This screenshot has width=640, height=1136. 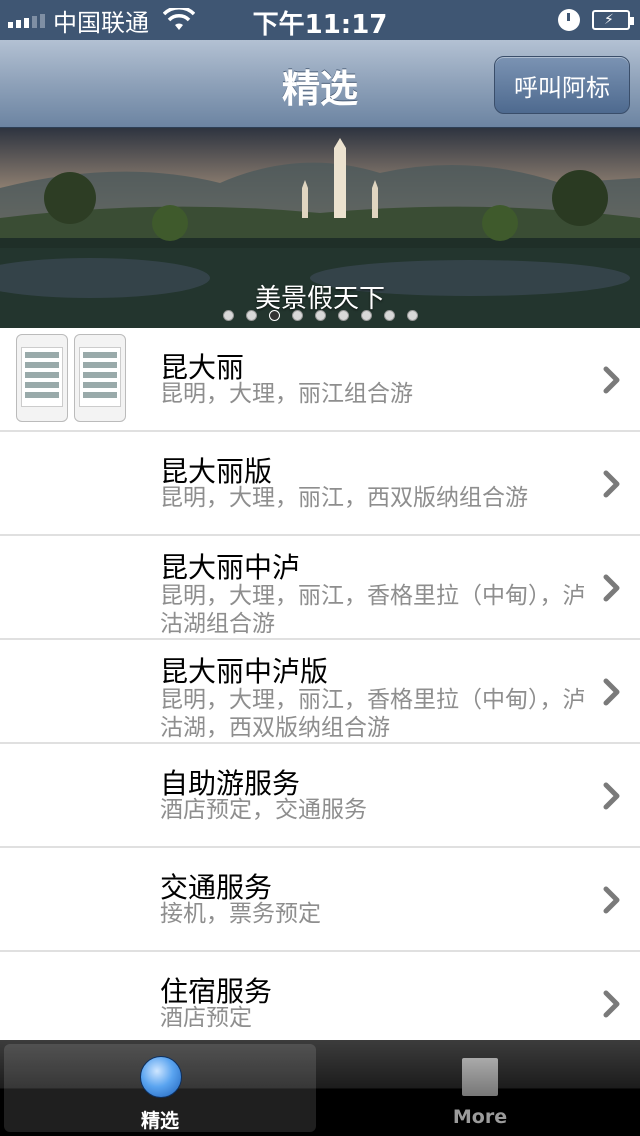 What do you see at coordinates (240, 914) in the screenshot?
I see `list-item-subtitle: 接机，票务预定` at bounding box center [240, 914].